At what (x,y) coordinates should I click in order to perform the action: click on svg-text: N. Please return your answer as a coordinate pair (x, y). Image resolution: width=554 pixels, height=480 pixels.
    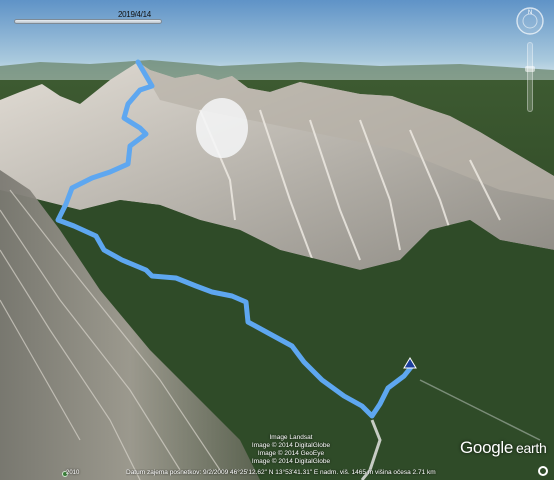
    Looking at the image, I should click on (530, 13).